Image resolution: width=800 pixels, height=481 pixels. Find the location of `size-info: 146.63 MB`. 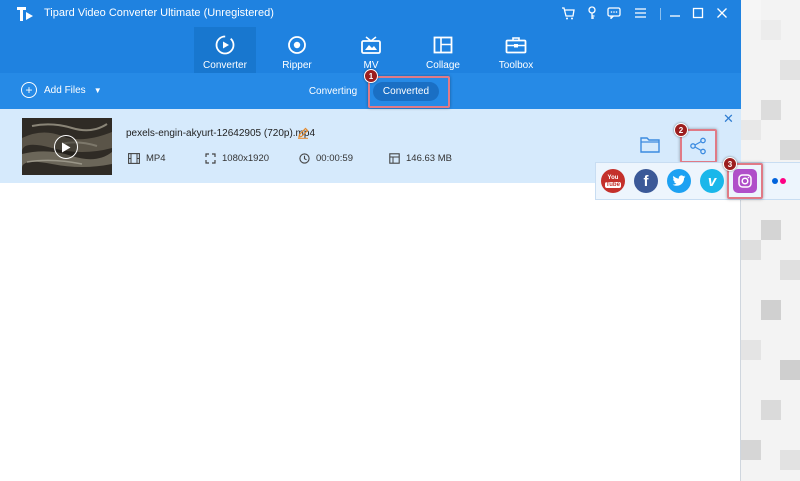

size-info: 146.63 MB is located at coordinates (420, 158).